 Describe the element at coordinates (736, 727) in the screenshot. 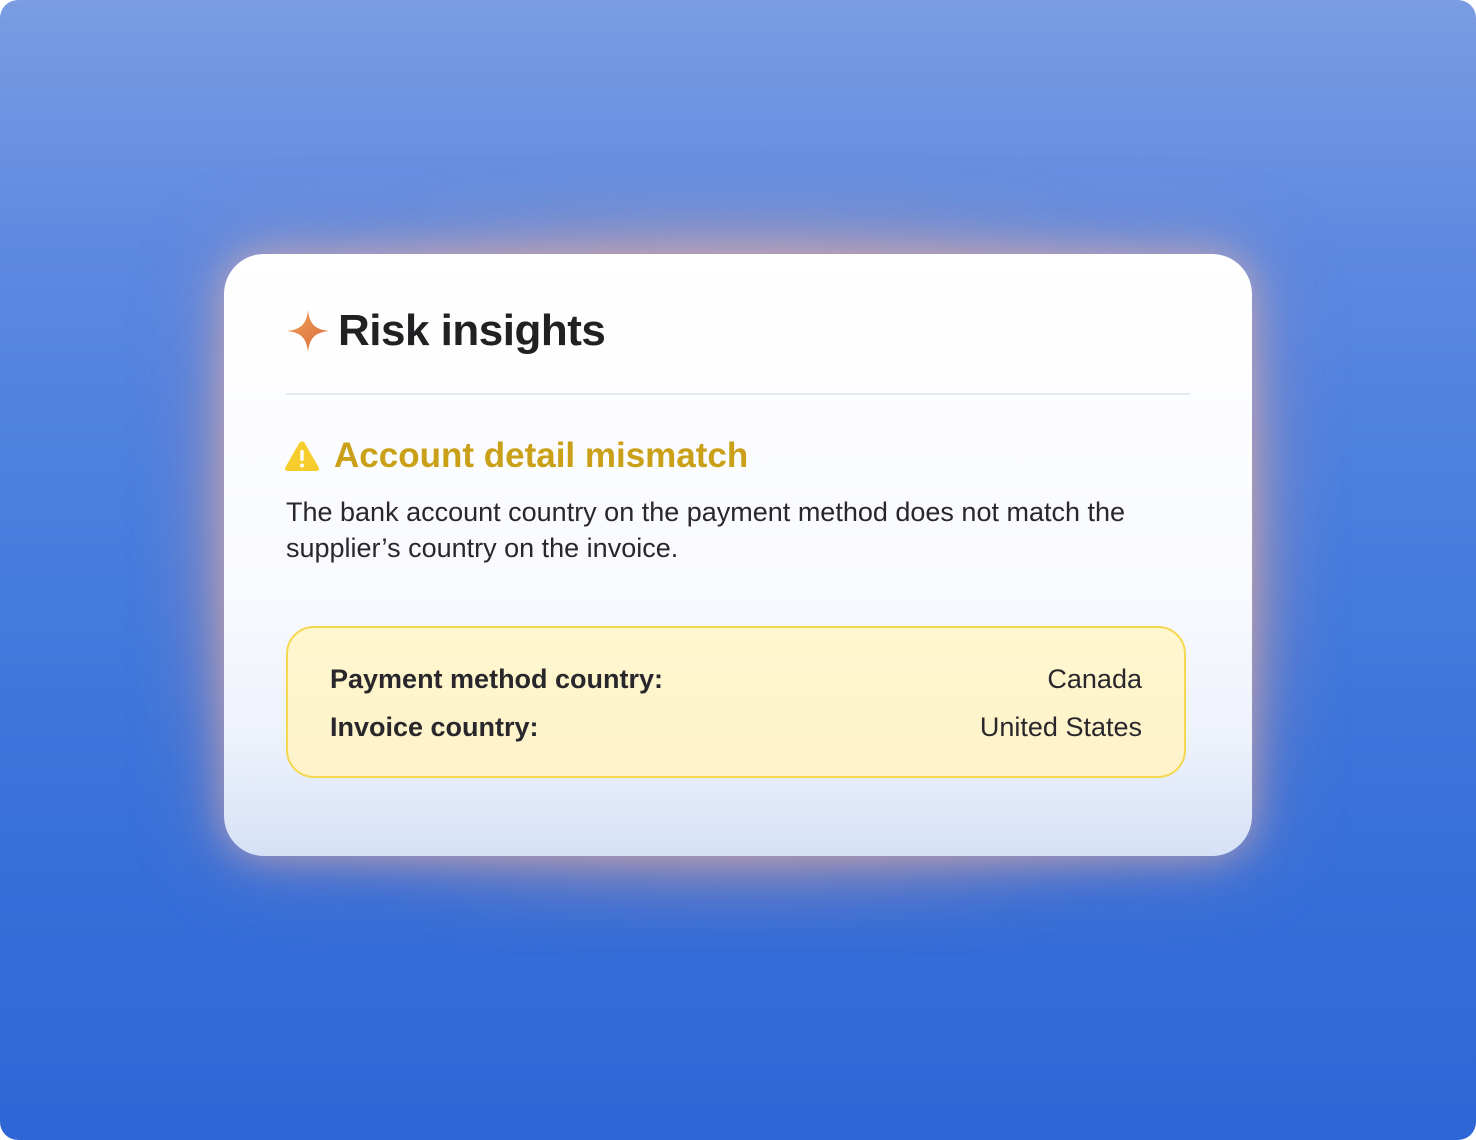

I see `detail-row-invoice: Invoice country: United States` at that location.